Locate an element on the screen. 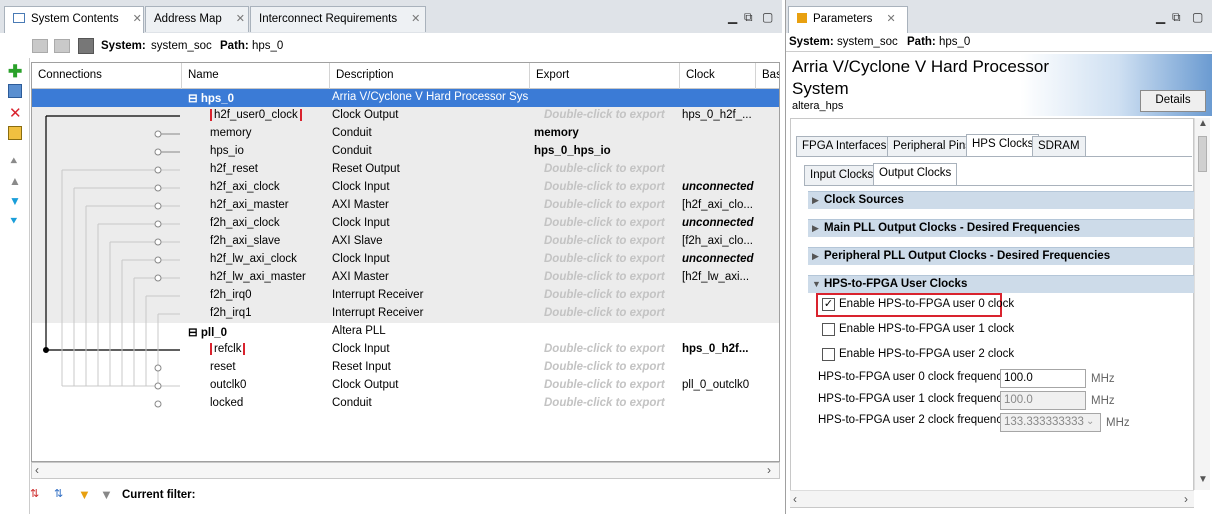  tab-system-contents: System Contents ✕ is located at coordinates (74, 19).